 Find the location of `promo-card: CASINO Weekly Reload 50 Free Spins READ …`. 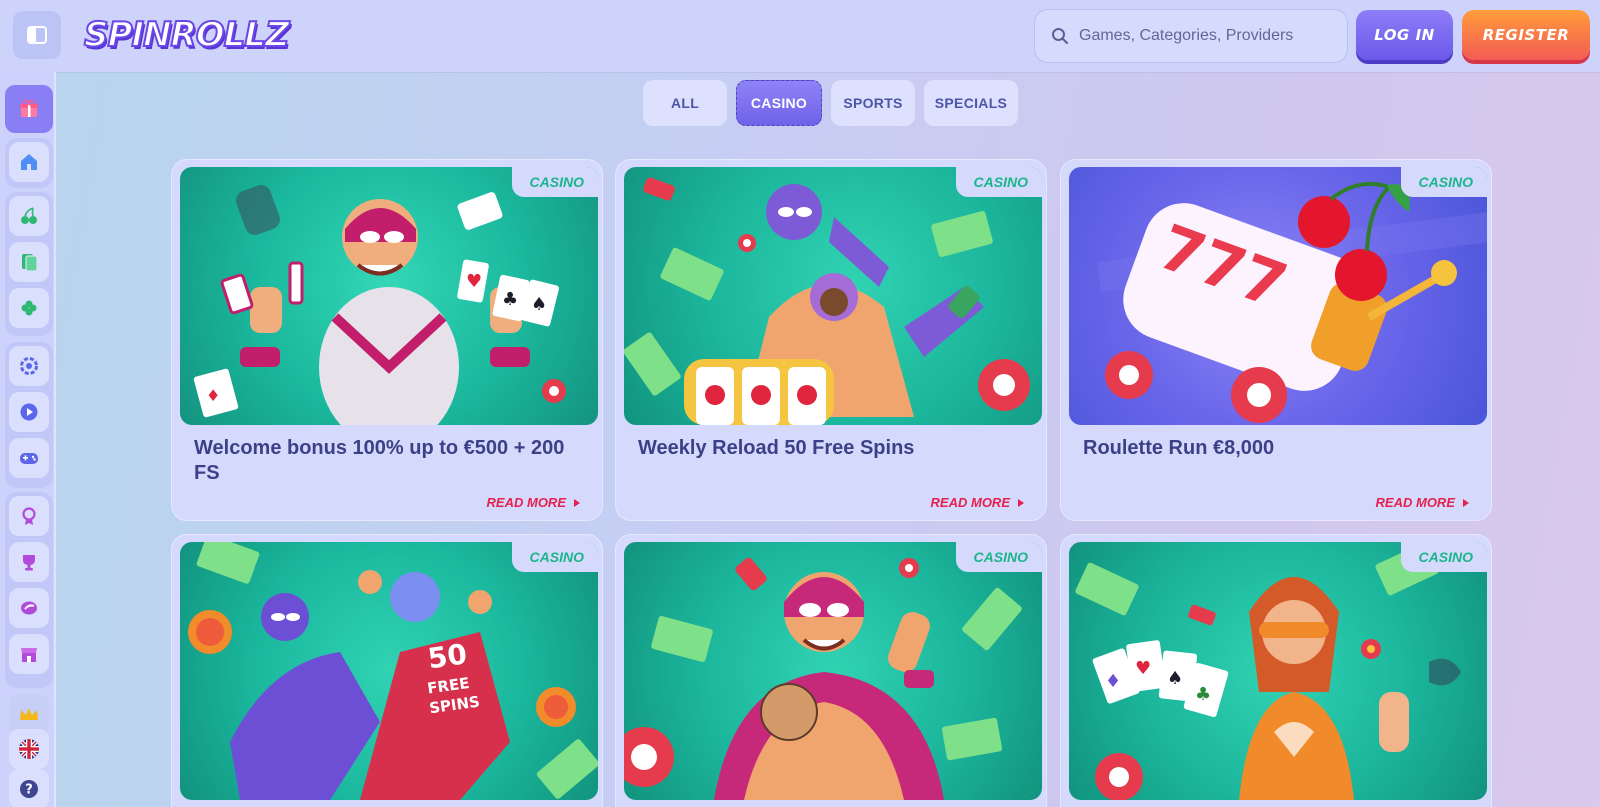

promo-card: CASINO Weekly Reload 50 Free Spins READ … is located at coordinates (831, 340).